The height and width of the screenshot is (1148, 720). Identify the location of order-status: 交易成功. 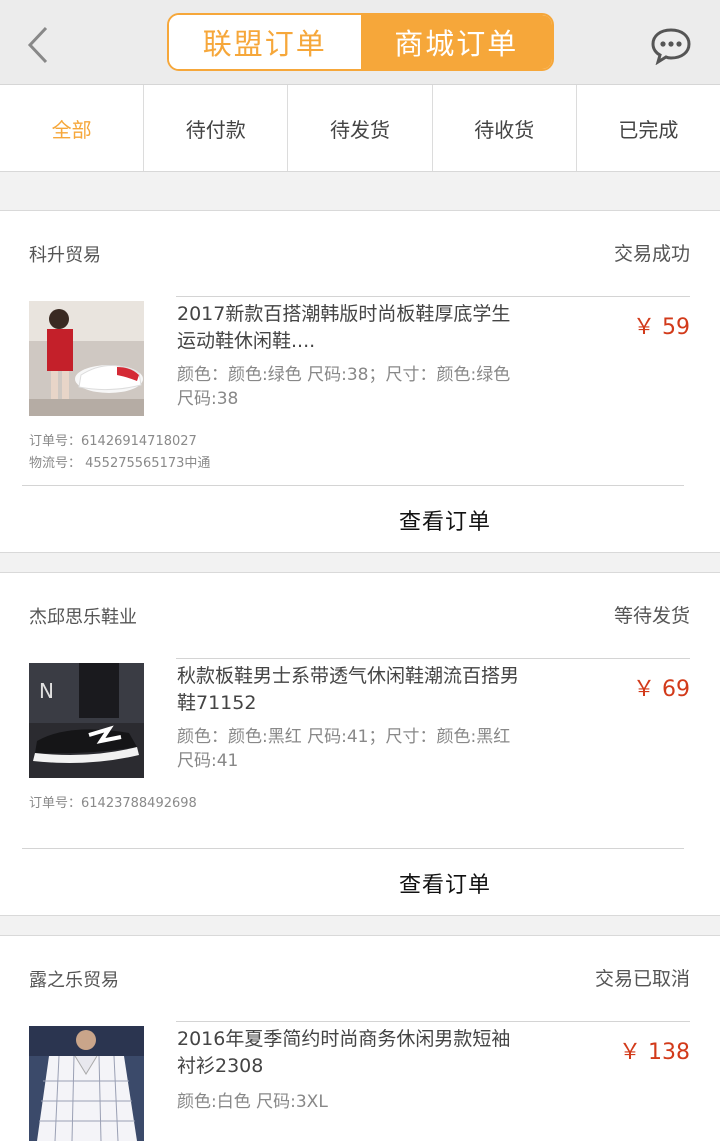
(651, 254).